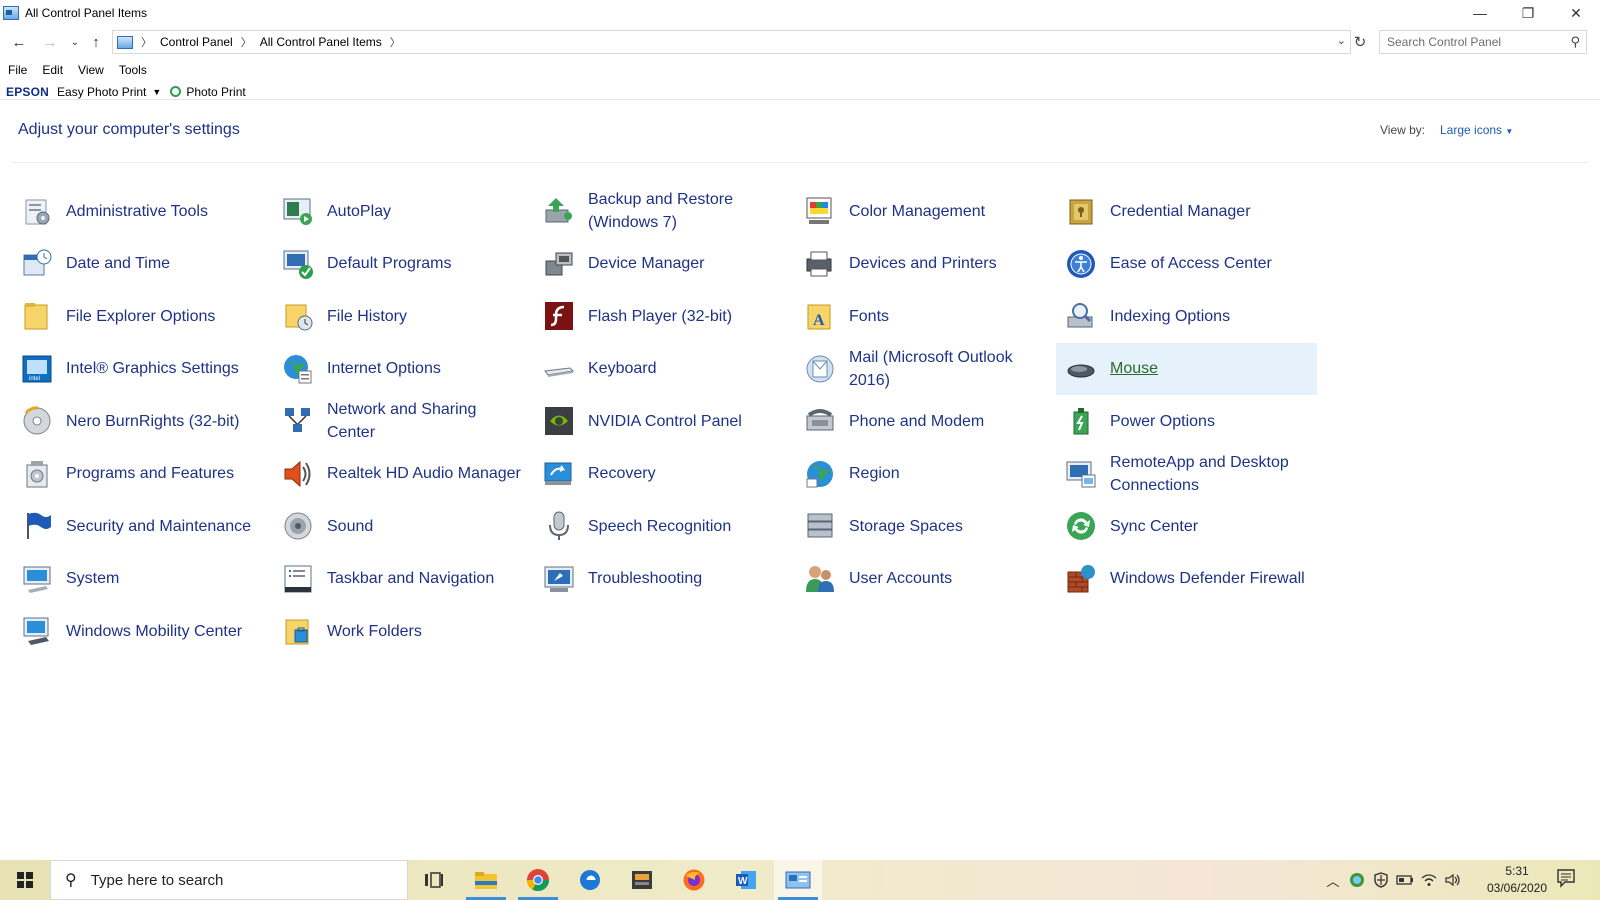 This screenshot has height=900, width=1600. What do you see at coordinates (1186, 474) in the screenshot?
I see `control-panel-item-remoteapp: RemoteApp and Desktop Connections` at bounding box center [1186, 474].